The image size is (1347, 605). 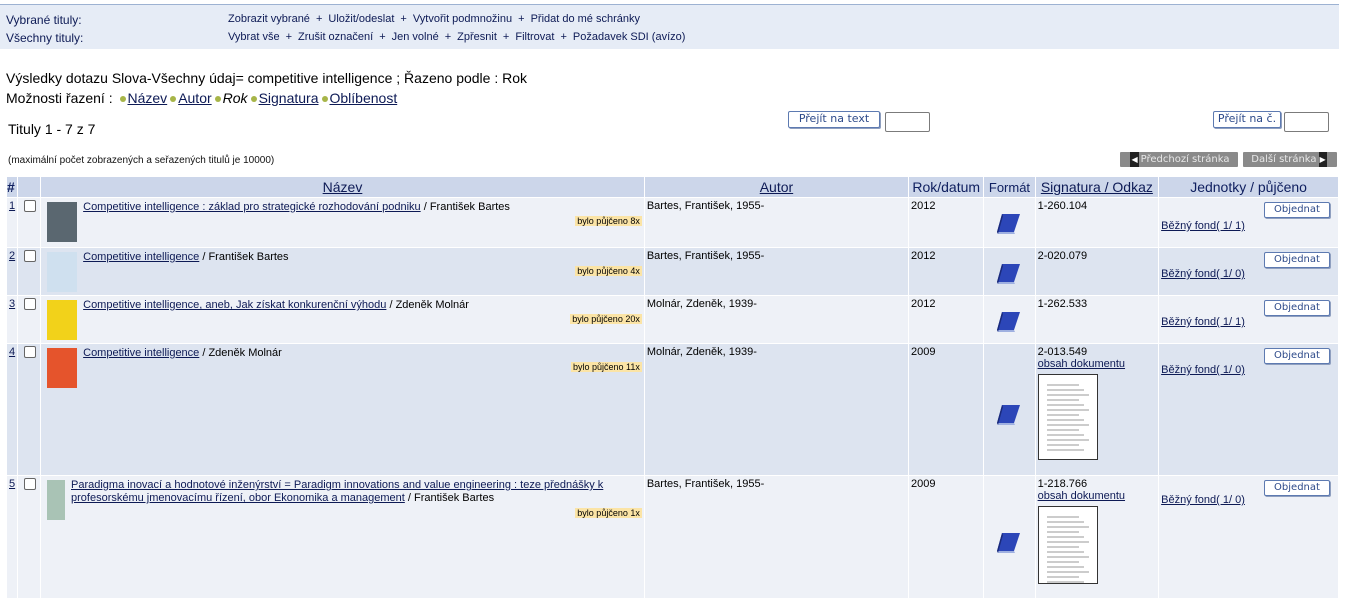 I want to click on row-number-link: 1, so click(x=12, y=206).